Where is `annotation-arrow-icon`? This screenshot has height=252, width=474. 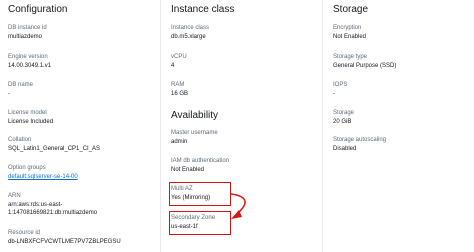 annotation-arrow-icon is located at coordinates (238, 206).